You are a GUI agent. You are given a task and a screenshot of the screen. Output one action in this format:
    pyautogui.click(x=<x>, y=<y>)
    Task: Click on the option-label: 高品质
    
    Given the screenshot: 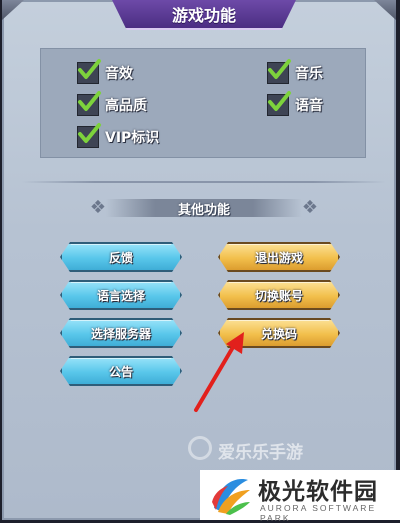 What is the action you would take?
    pyautogui.click(x=126, y=106)
    